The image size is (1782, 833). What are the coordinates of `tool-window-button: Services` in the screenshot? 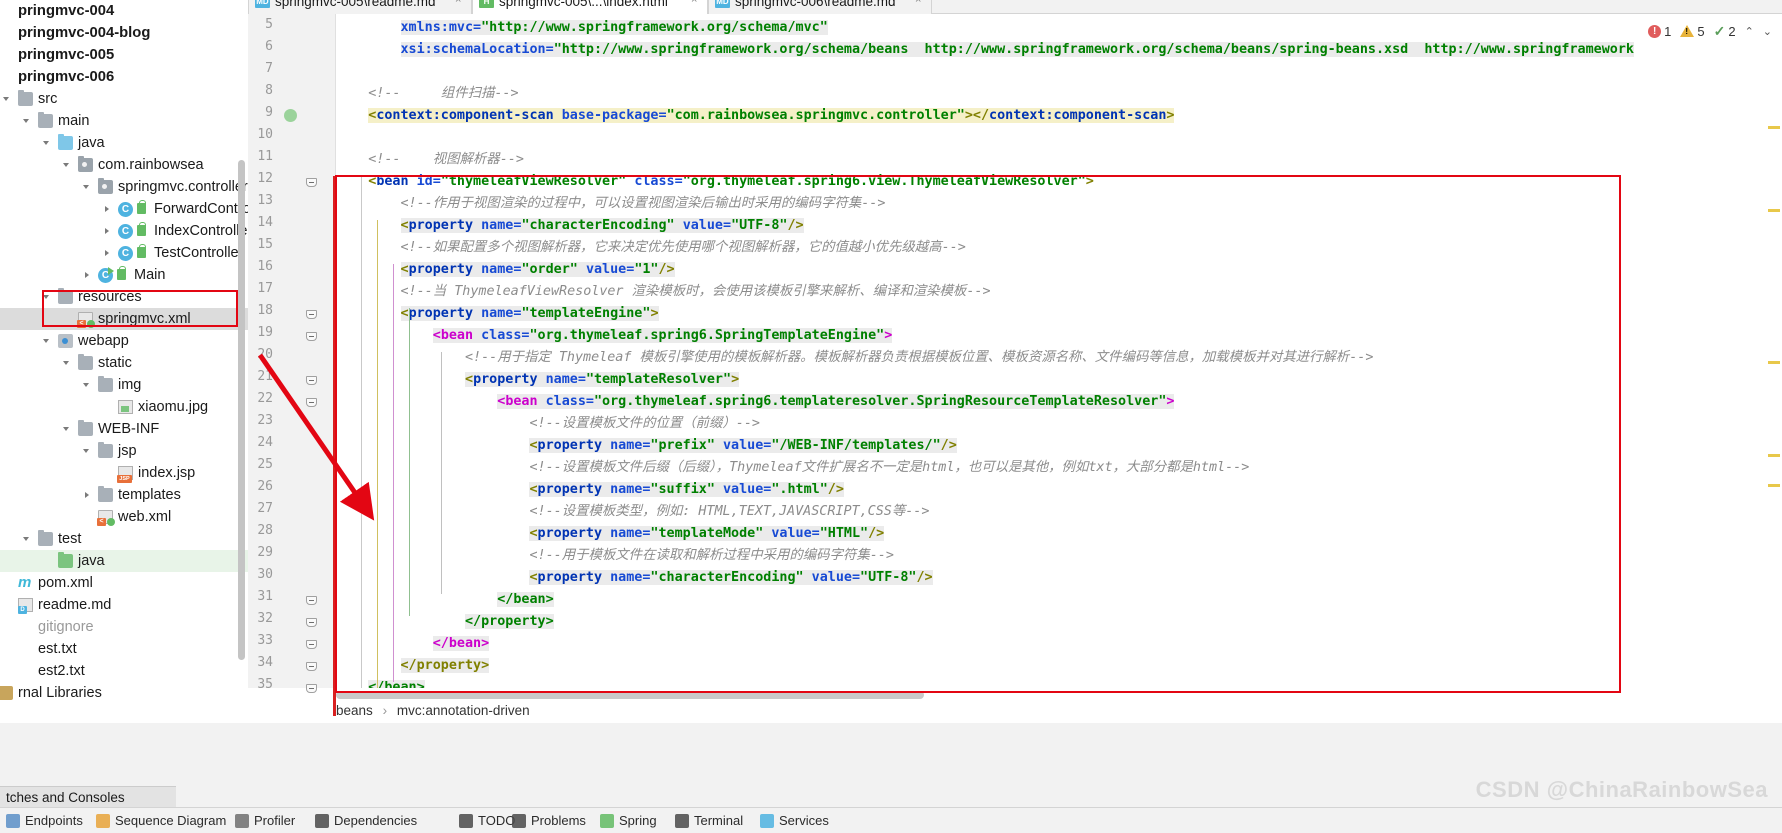 It's located at (794, 821).